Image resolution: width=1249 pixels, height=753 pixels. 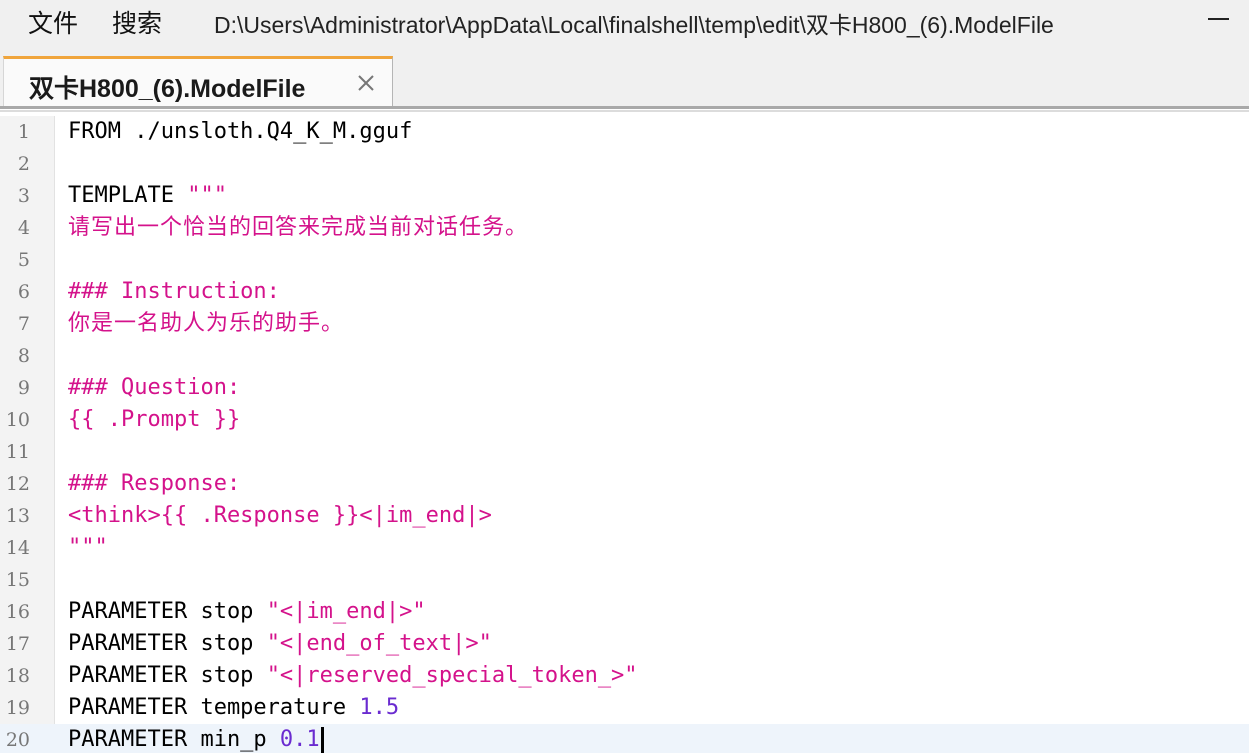 I want to click on line-number: 9, so click(x=23, y=388).